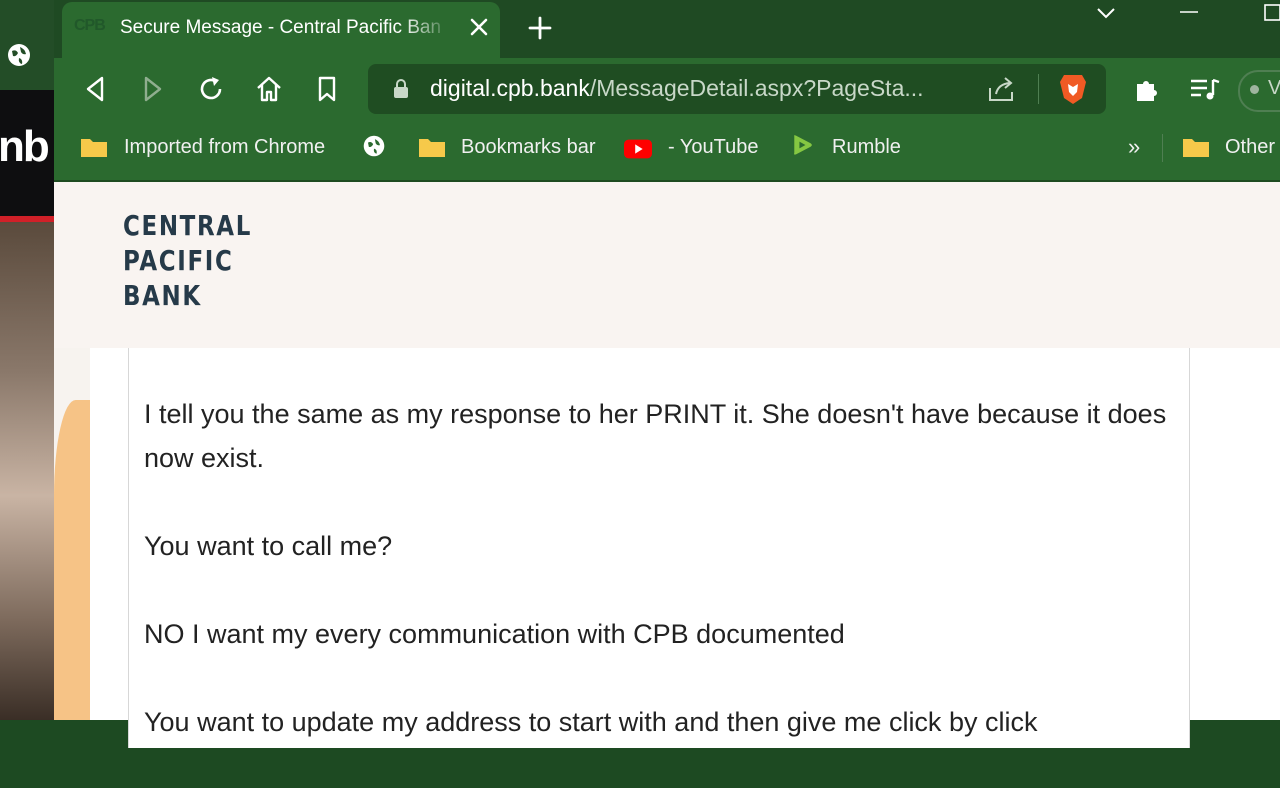 Image resolution: width=1280 pixels, height=788 pixels. Describe the element at coordinates (1271, 12) in the screenshot. I see `maximize-icon` at that location.